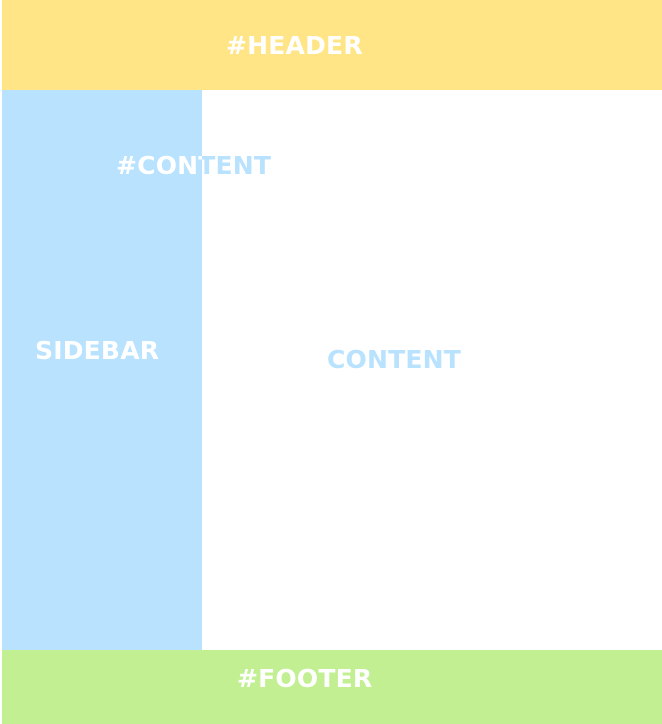 The width and height of the screenshot is (662, 724). Describe the element at coordinates (305, 678) in the screenshot. I see `footer-label: #FOOTER` at that location.